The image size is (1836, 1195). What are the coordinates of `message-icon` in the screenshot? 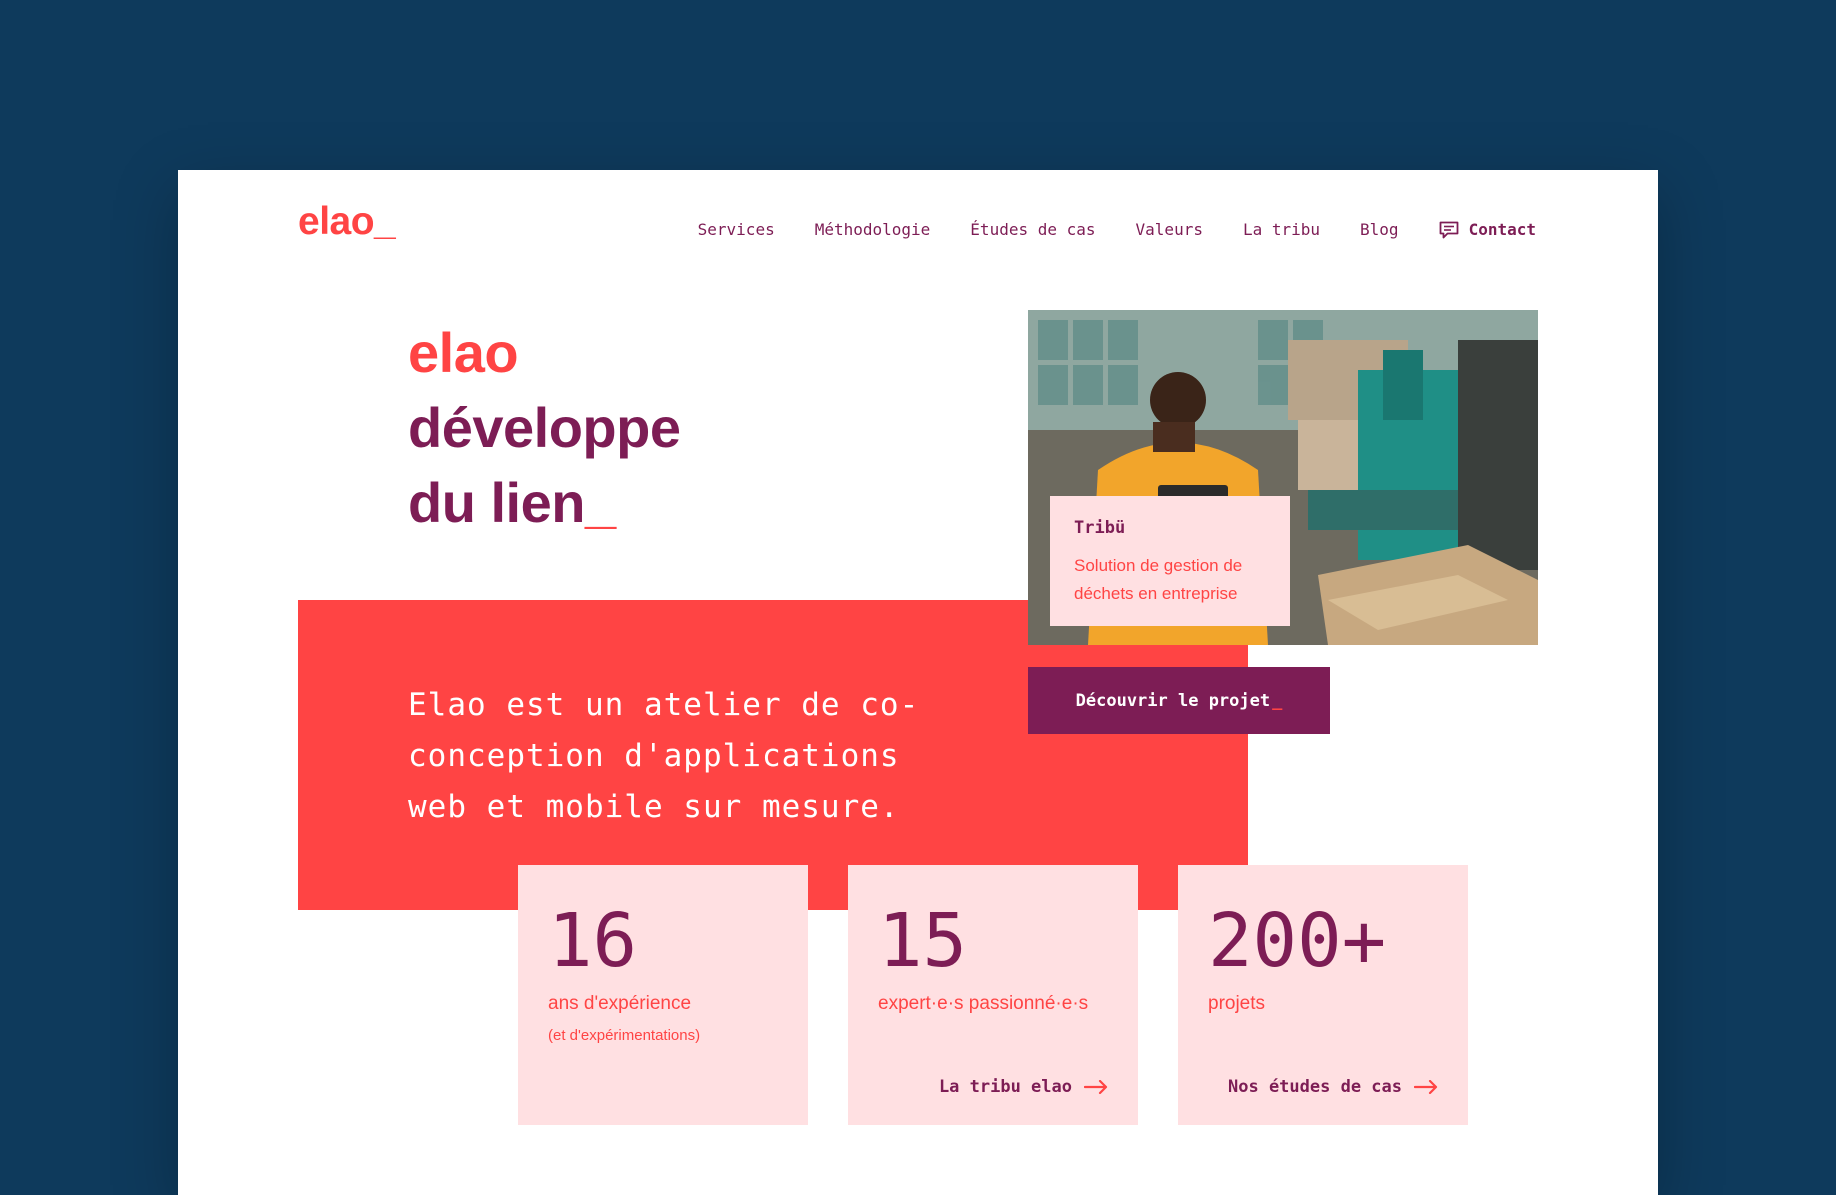 It's located at (1448, 229).